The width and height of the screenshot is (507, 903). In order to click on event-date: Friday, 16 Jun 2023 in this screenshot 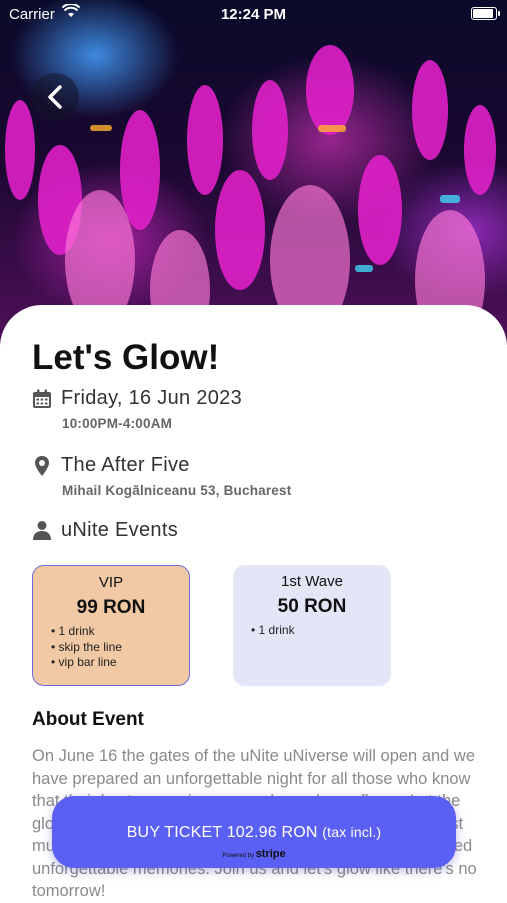, I will do `click(151, 398)`.